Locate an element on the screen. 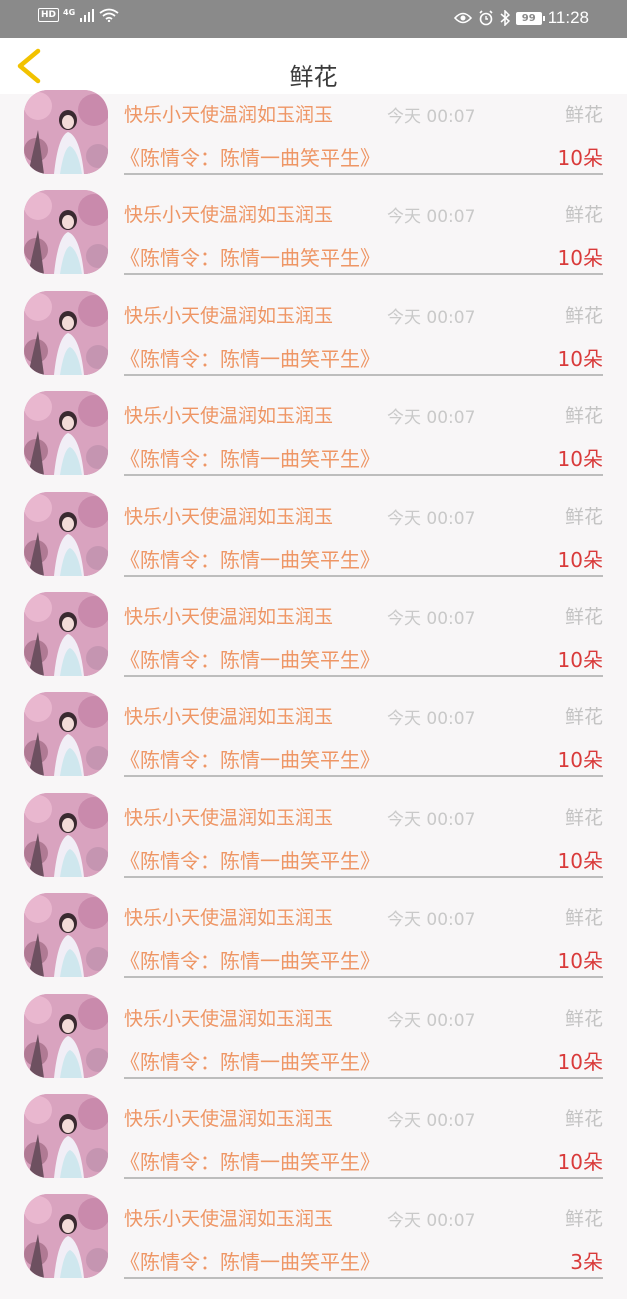 The width and height of the screenshot is (627, 1299). status-bar: HD 4G 99 11:28 is located at coordinates (313, 19).